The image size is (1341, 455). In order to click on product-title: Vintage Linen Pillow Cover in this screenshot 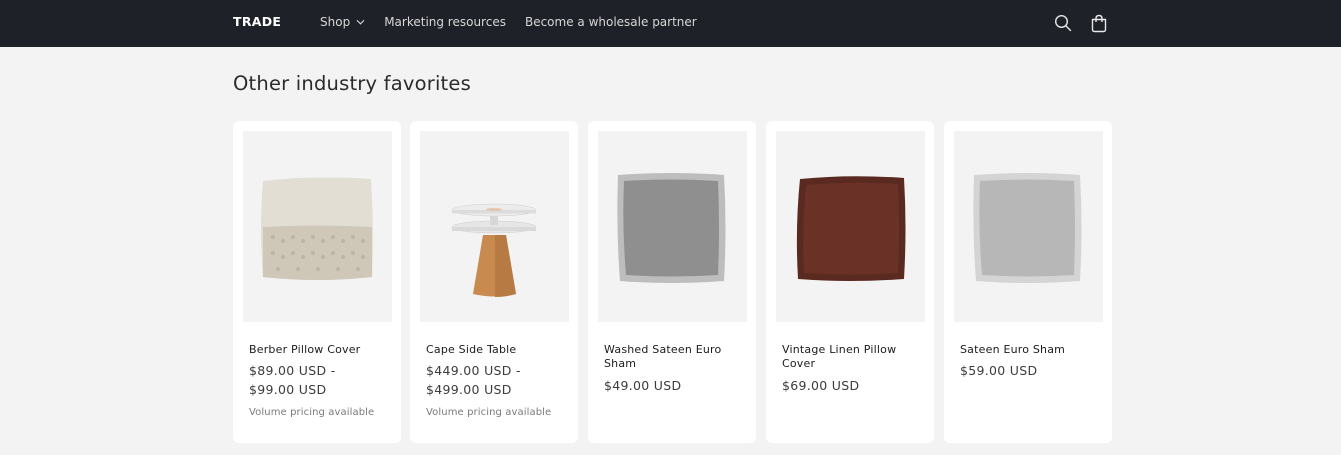, I will do `click(852, 357)`.